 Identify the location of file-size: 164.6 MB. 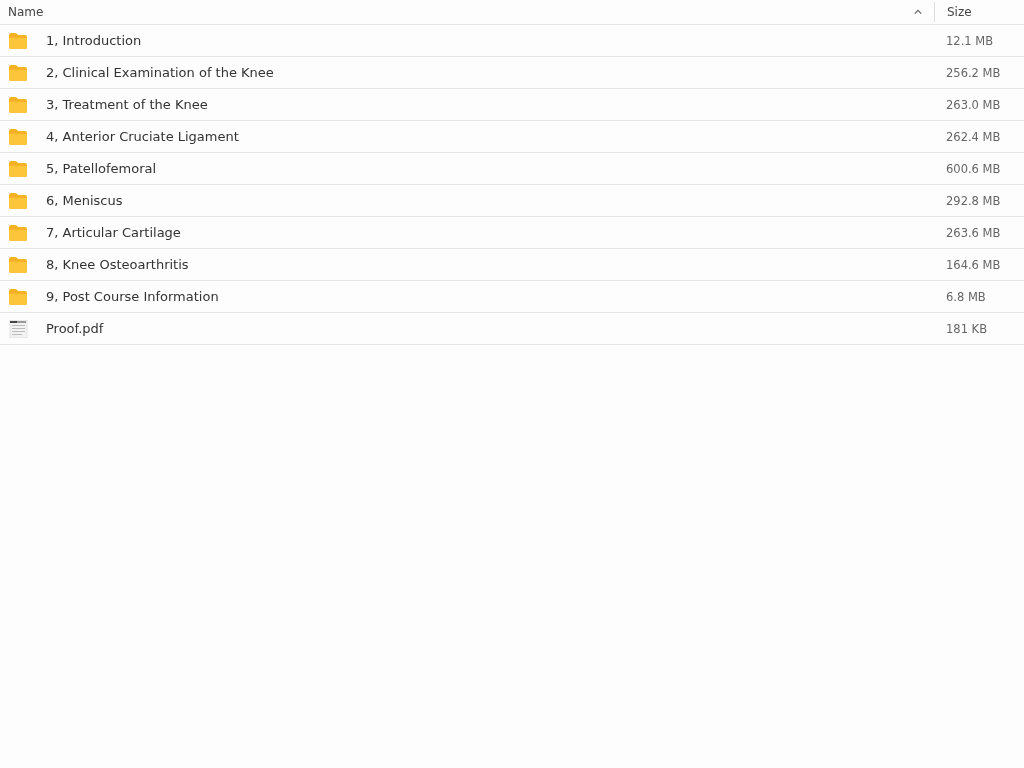
(974, 264).